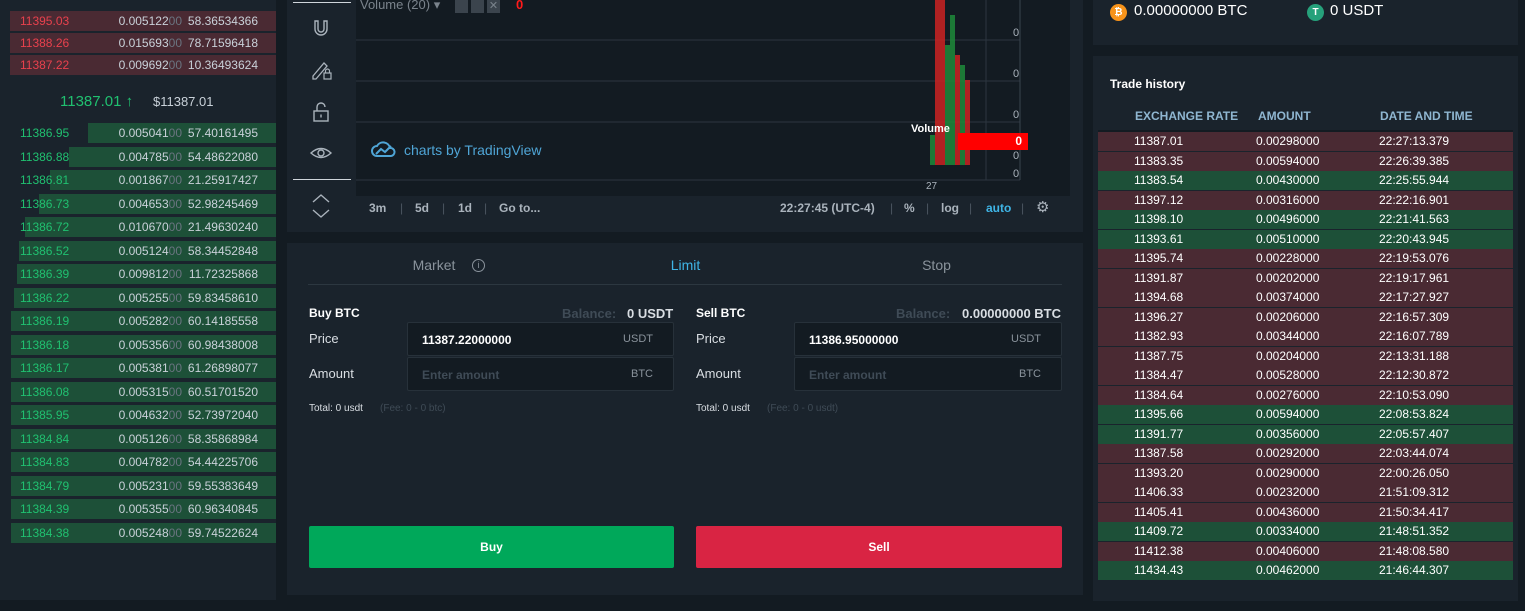  I want to click on auto-scale-button: auto, so click(998, 208).